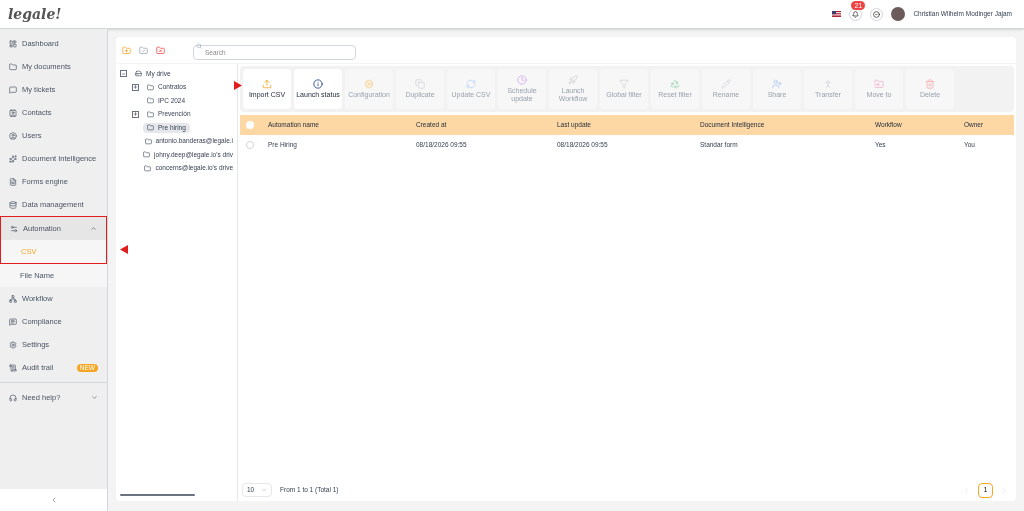 Image resolution: width=1024 pixels, height=511 pixels. What do you see at coordinates (624, 84) in the screenshot?
I see `filter-icon` at bounding box center [624, 84].